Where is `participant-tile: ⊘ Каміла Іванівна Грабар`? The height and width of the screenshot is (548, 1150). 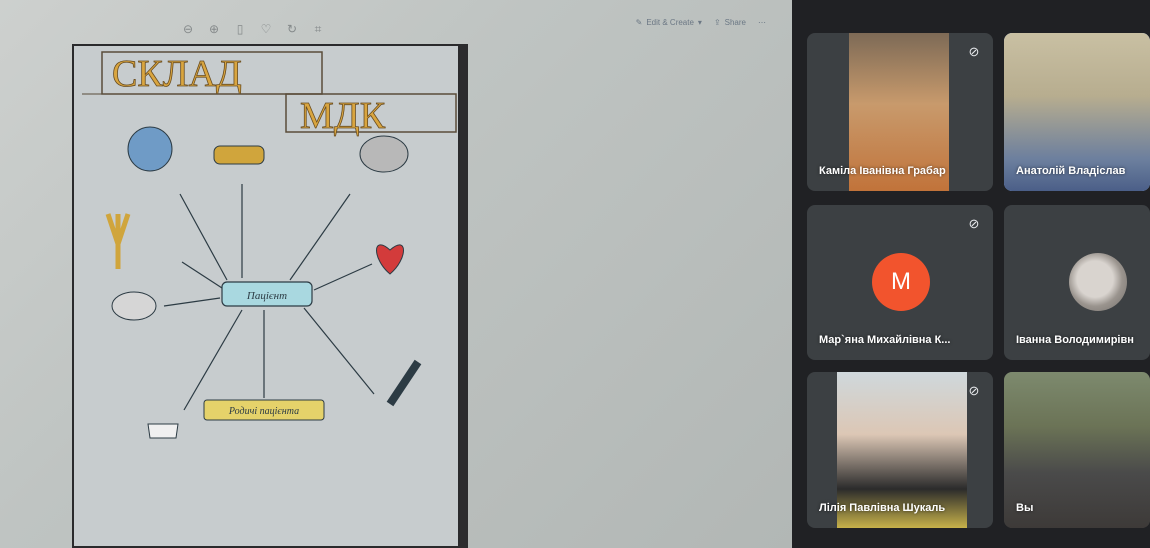 participant-tile: ⊘ Каміла Іванівна Грабар is located at coordinates (900, 112).